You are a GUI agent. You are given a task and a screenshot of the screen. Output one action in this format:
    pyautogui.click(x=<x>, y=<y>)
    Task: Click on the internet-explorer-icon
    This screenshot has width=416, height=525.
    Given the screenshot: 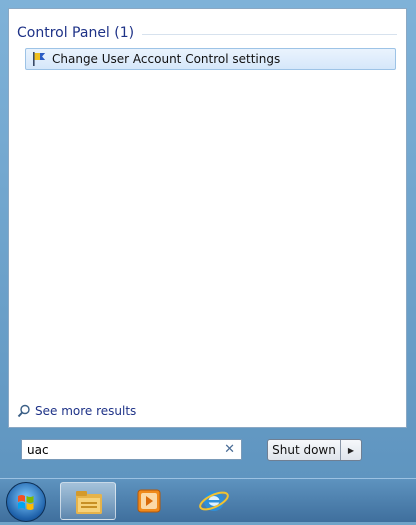 What is the action you would take?
    pyautogui.click(x=214, y=501)
    